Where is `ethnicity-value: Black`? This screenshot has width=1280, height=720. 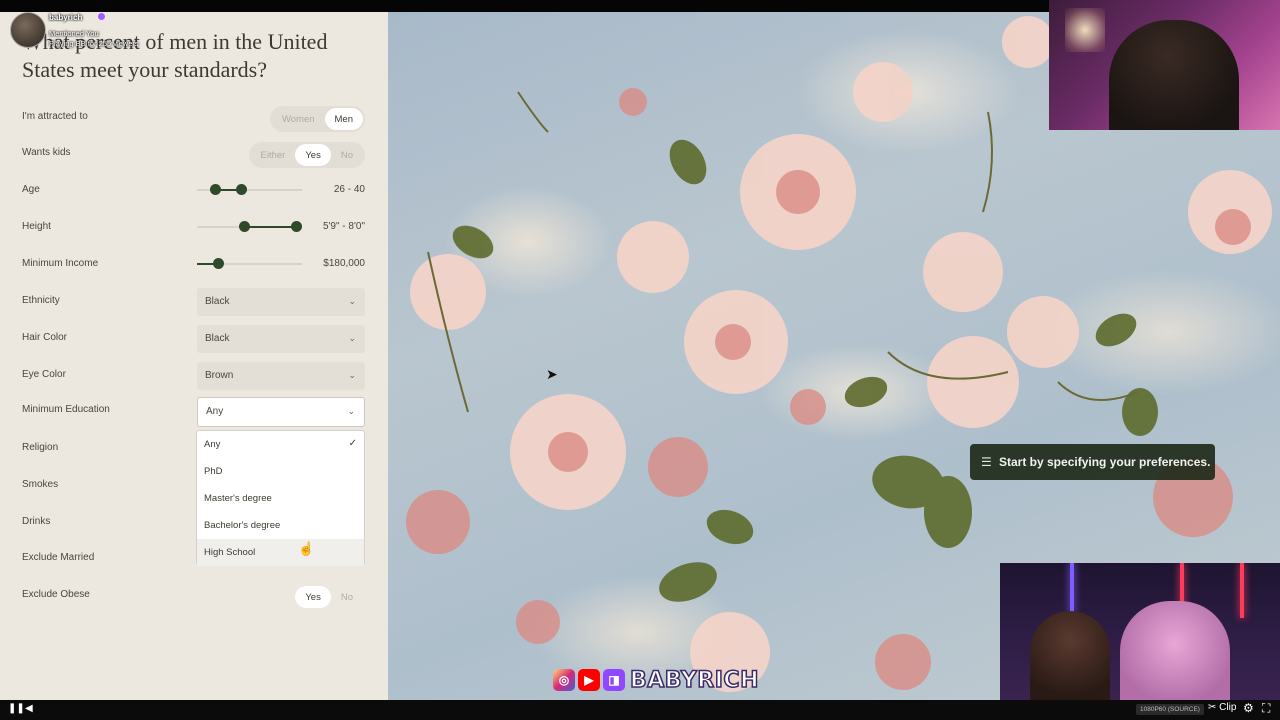 ethnicity-value: Black is located at coordinates (217, 301).